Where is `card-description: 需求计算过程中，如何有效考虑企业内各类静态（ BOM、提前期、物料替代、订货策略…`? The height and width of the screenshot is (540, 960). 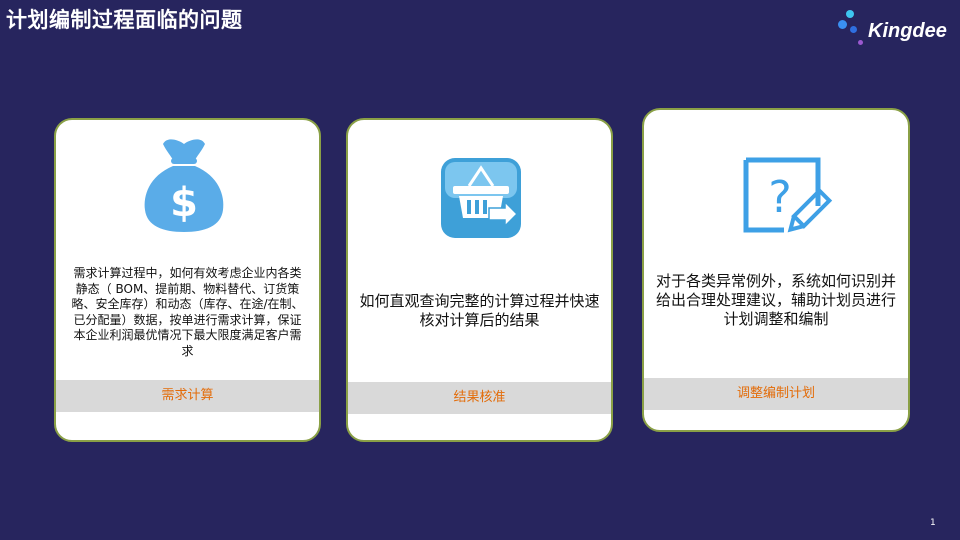
card-description: 需求计算过程中，如何有效考虑企业内各类静态（ BOM、提前期、物料替代、订货策略… is located at coordinates (187, 312).